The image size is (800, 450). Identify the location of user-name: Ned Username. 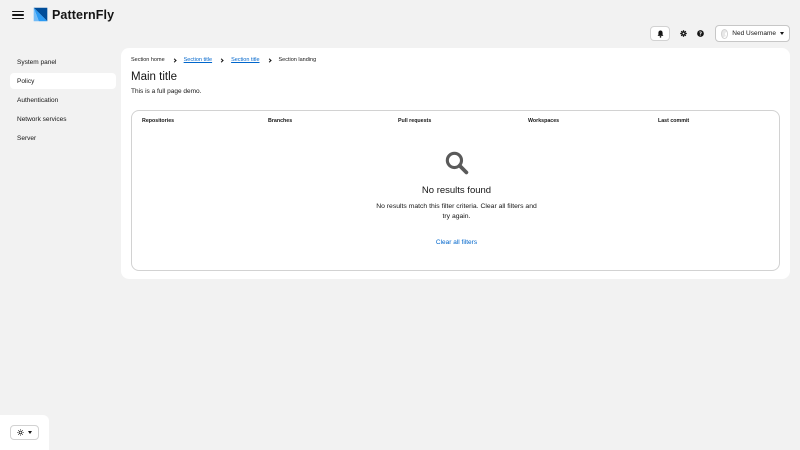
(754, 33).